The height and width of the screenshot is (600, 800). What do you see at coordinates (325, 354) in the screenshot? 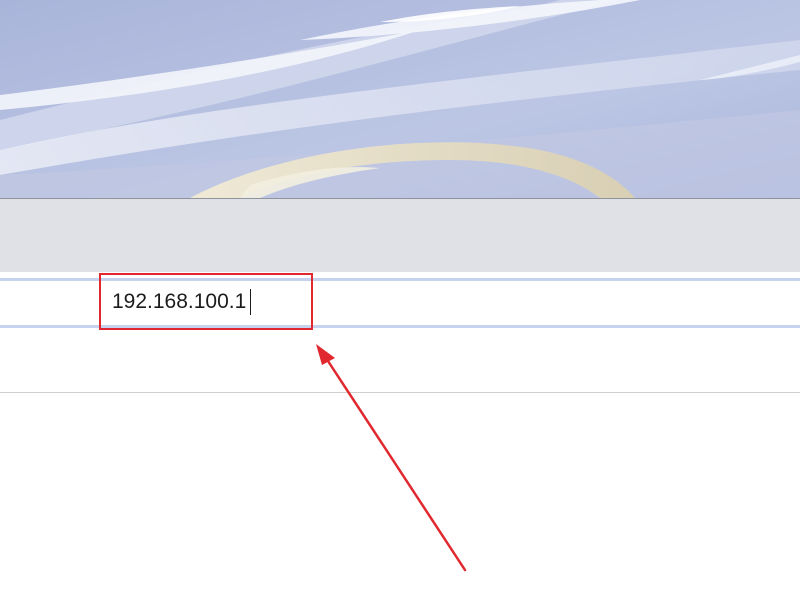
I see `arrow-head` at bounding box center [325, 354].